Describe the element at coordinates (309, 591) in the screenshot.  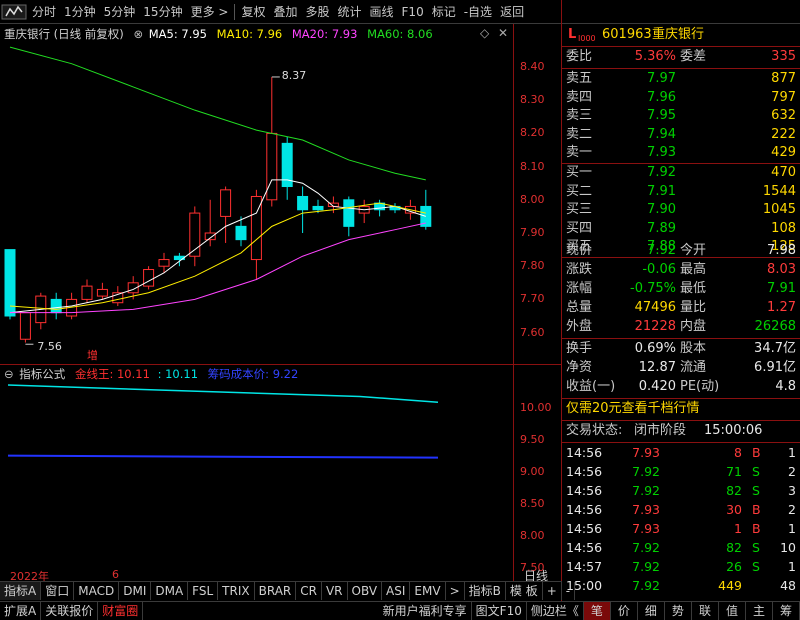
I see `indicator-tab-8: CR` at that location.